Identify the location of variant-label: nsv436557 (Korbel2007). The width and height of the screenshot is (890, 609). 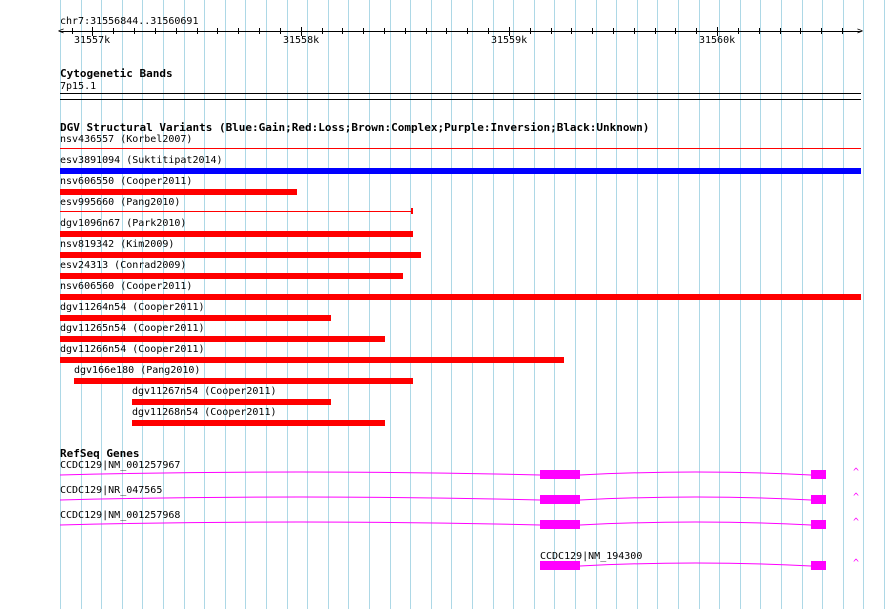
(126, 139).